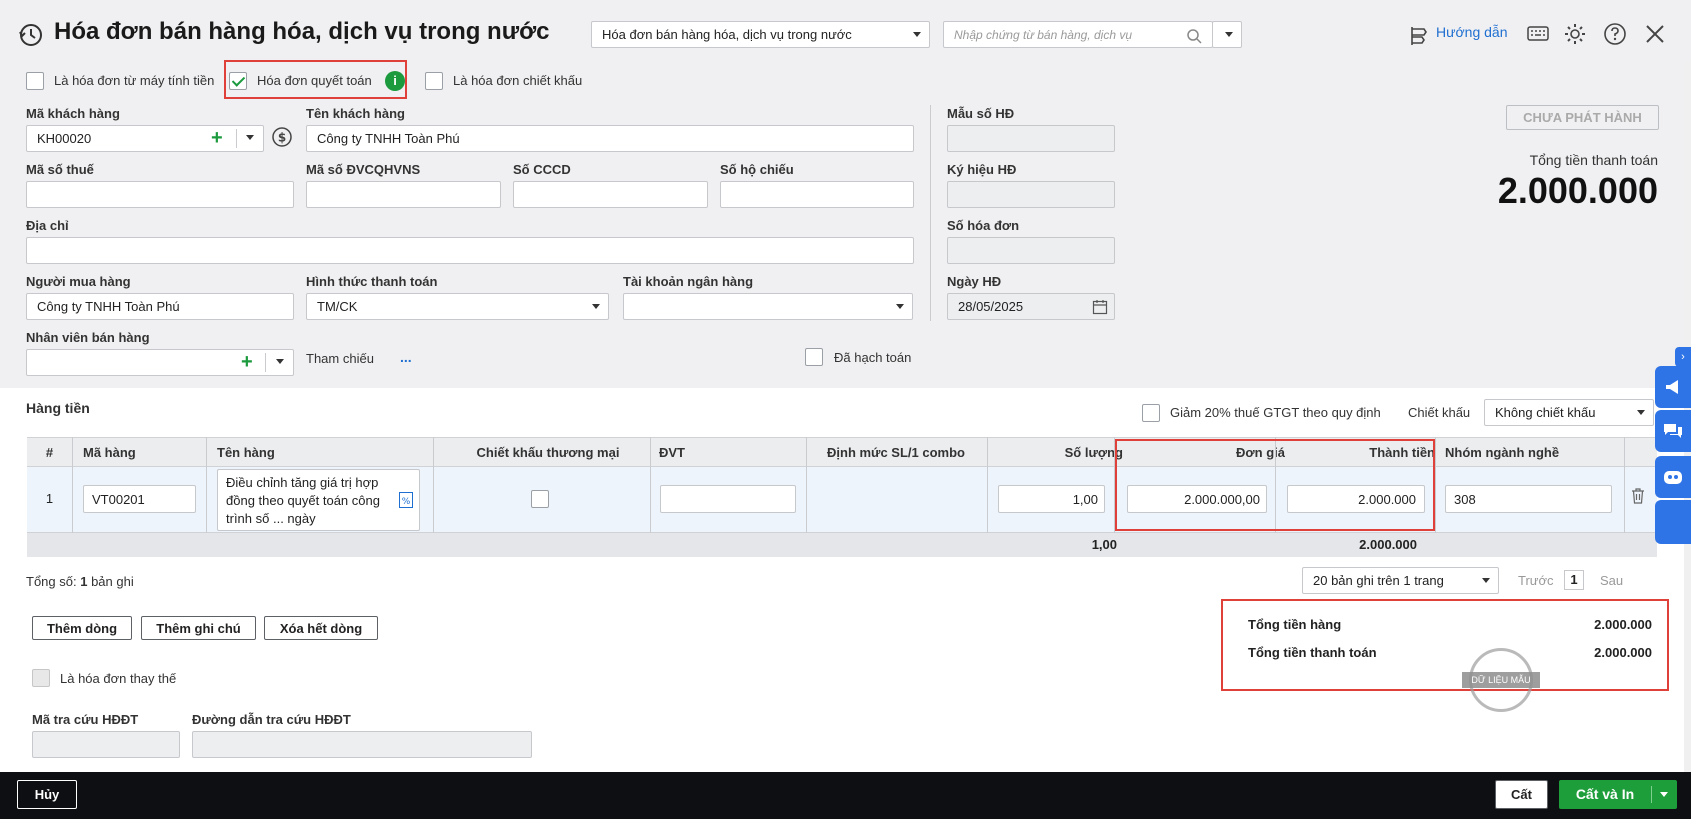  I want to click on discount-invoice-label: Là hóa đơn chiết khấu, so click(518, 80).